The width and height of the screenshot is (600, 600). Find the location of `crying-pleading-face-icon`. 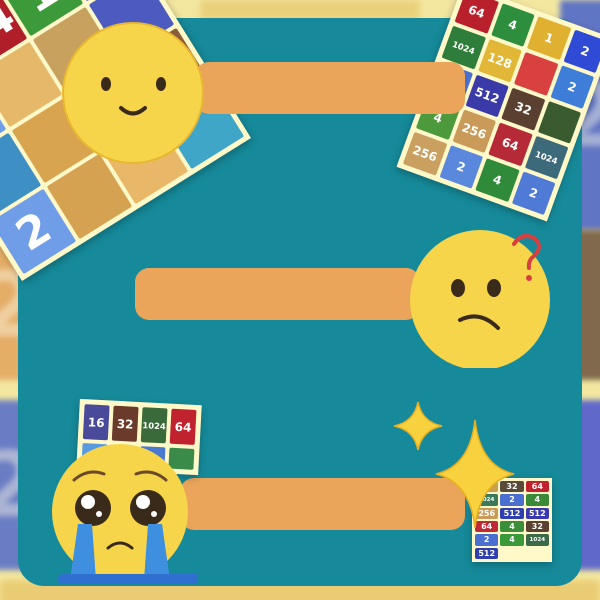

crying-pleading-face-icon is located at coordinates (123, 512).